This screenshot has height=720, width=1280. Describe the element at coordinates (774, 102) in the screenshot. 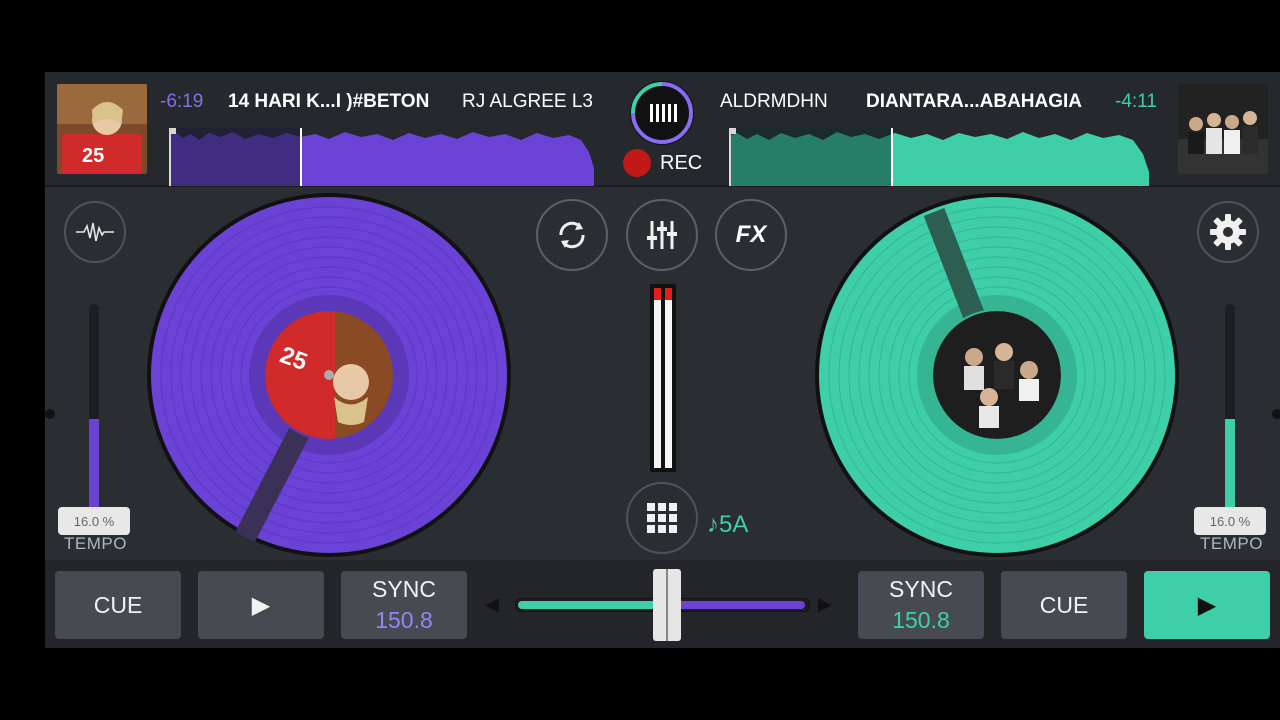

I see `deck-b-track-artist: ALDRMDHN` at that location.